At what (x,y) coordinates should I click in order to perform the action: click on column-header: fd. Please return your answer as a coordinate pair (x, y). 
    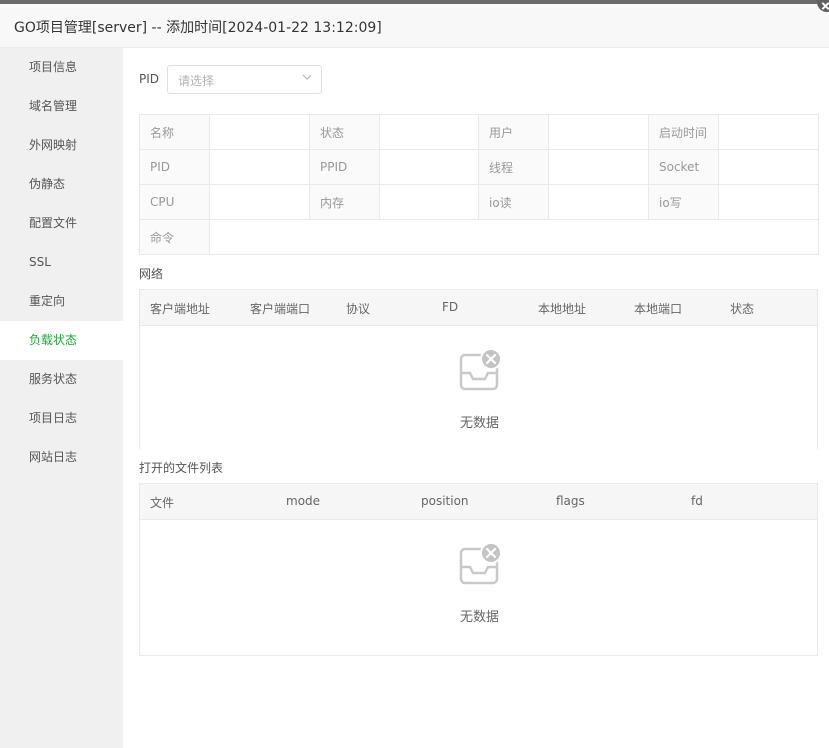
    Looking at the image, I should click on (697, 501).